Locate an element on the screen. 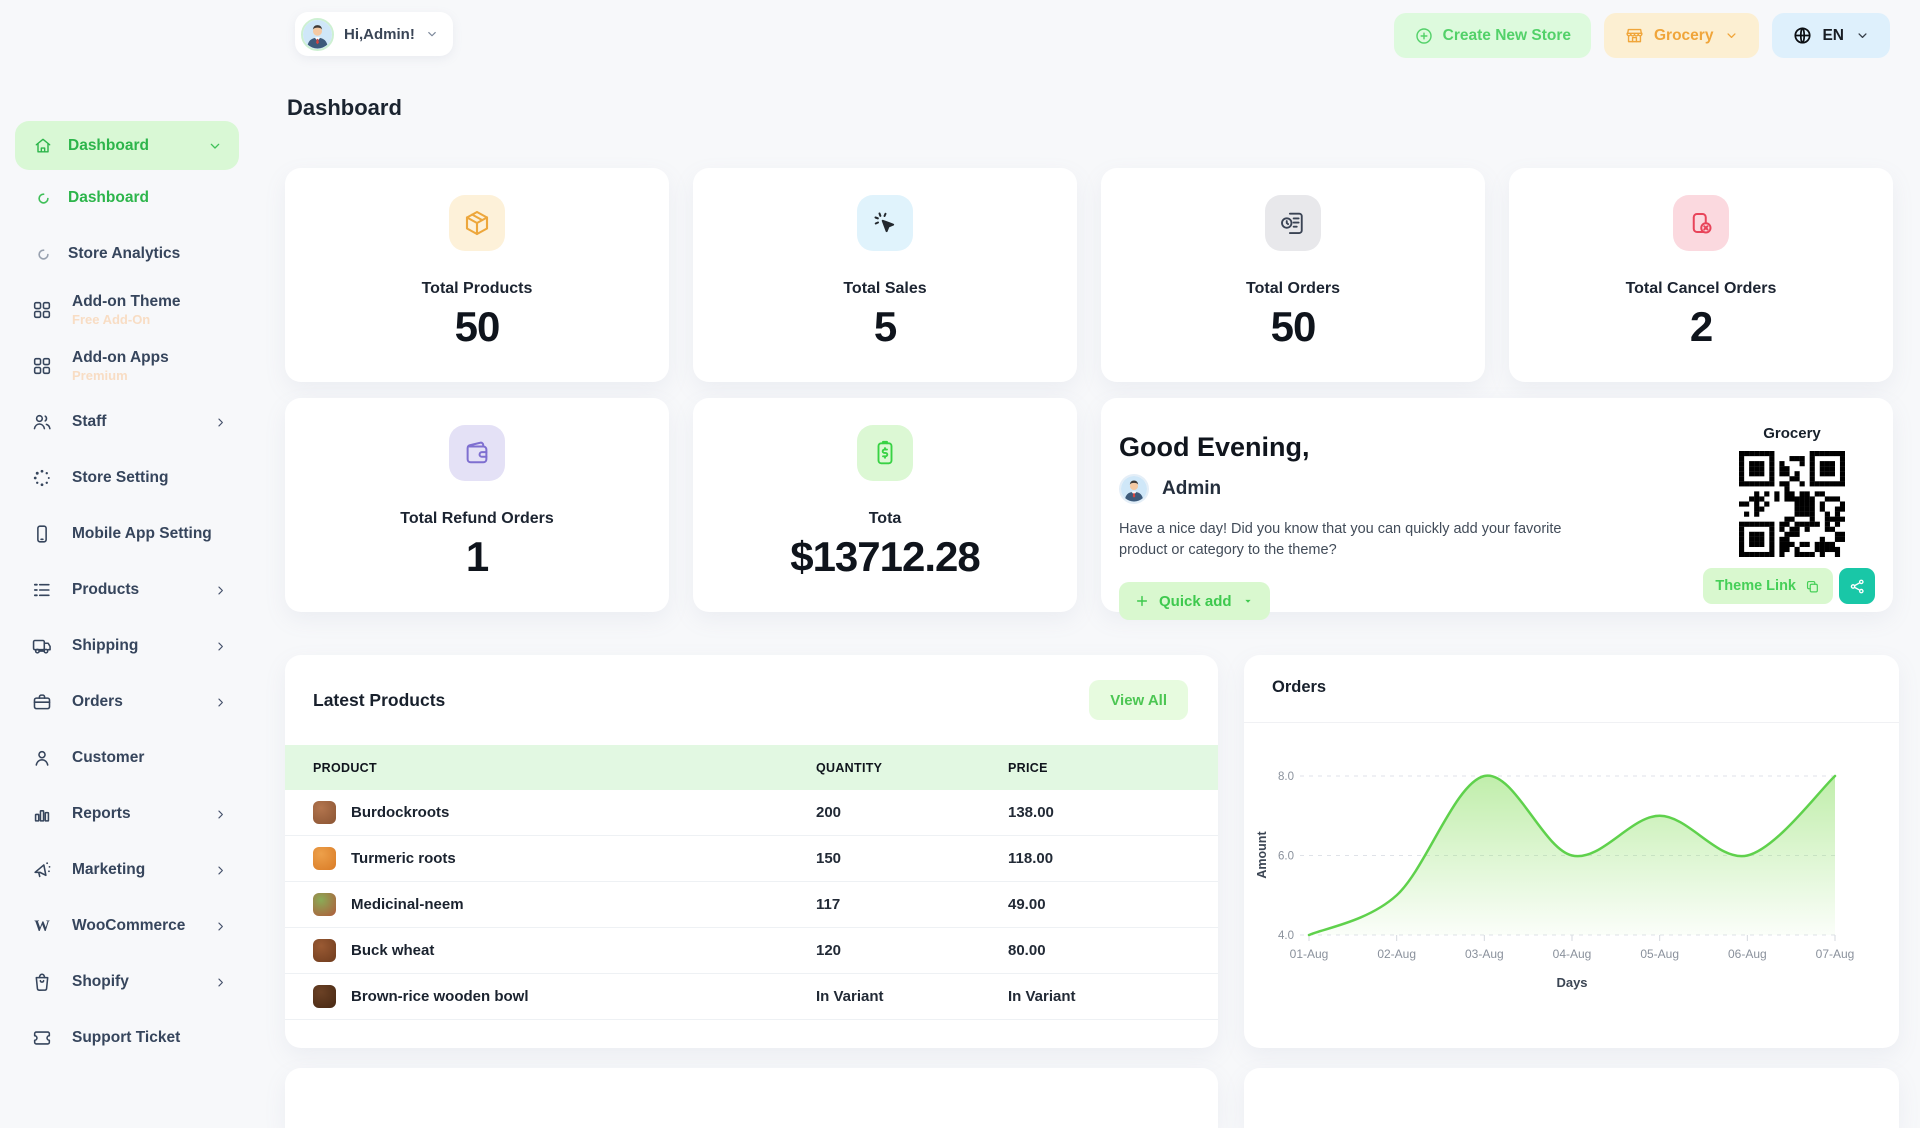 The height and width of the screenshot is (1128, 1920). stat-card-total-refund-orders: Total Refund Orders 1 is located at coordinates (477, 505).